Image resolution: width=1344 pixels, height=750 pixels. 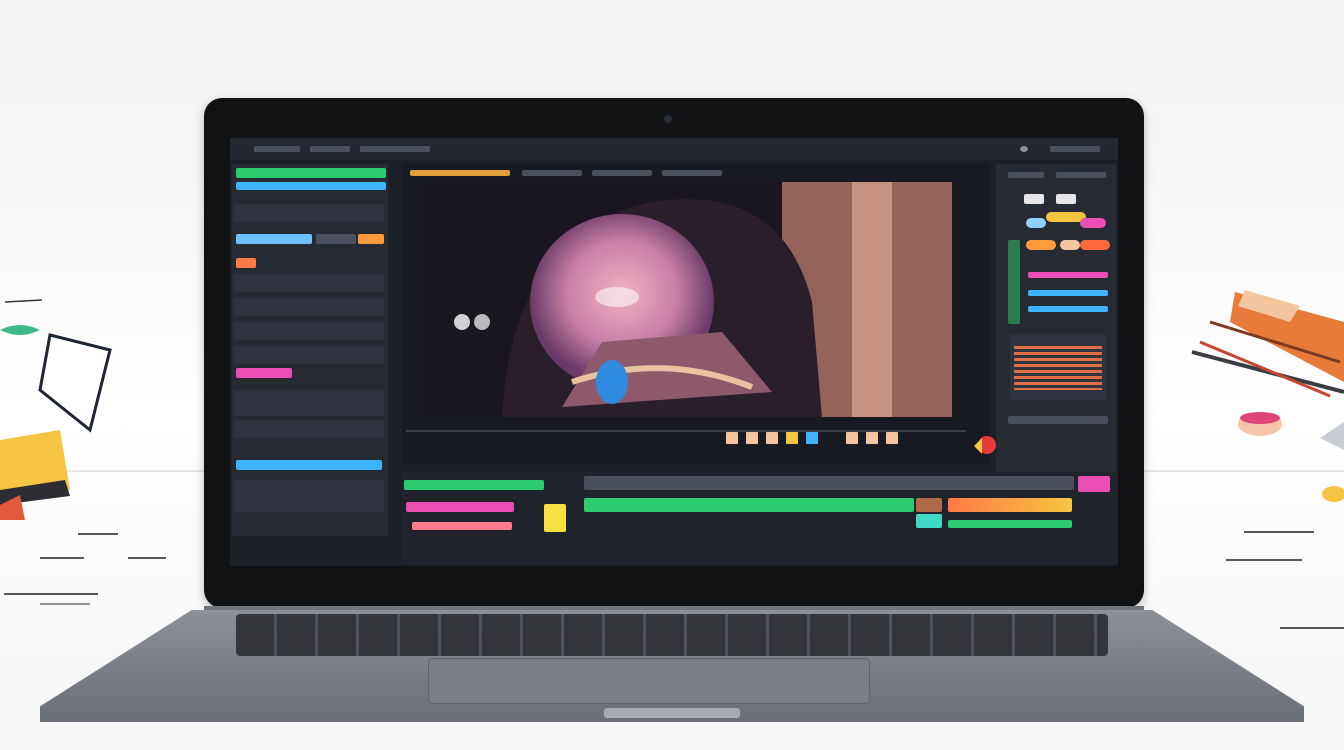 I want to click on paper-shape, so click(x=75, y=383).